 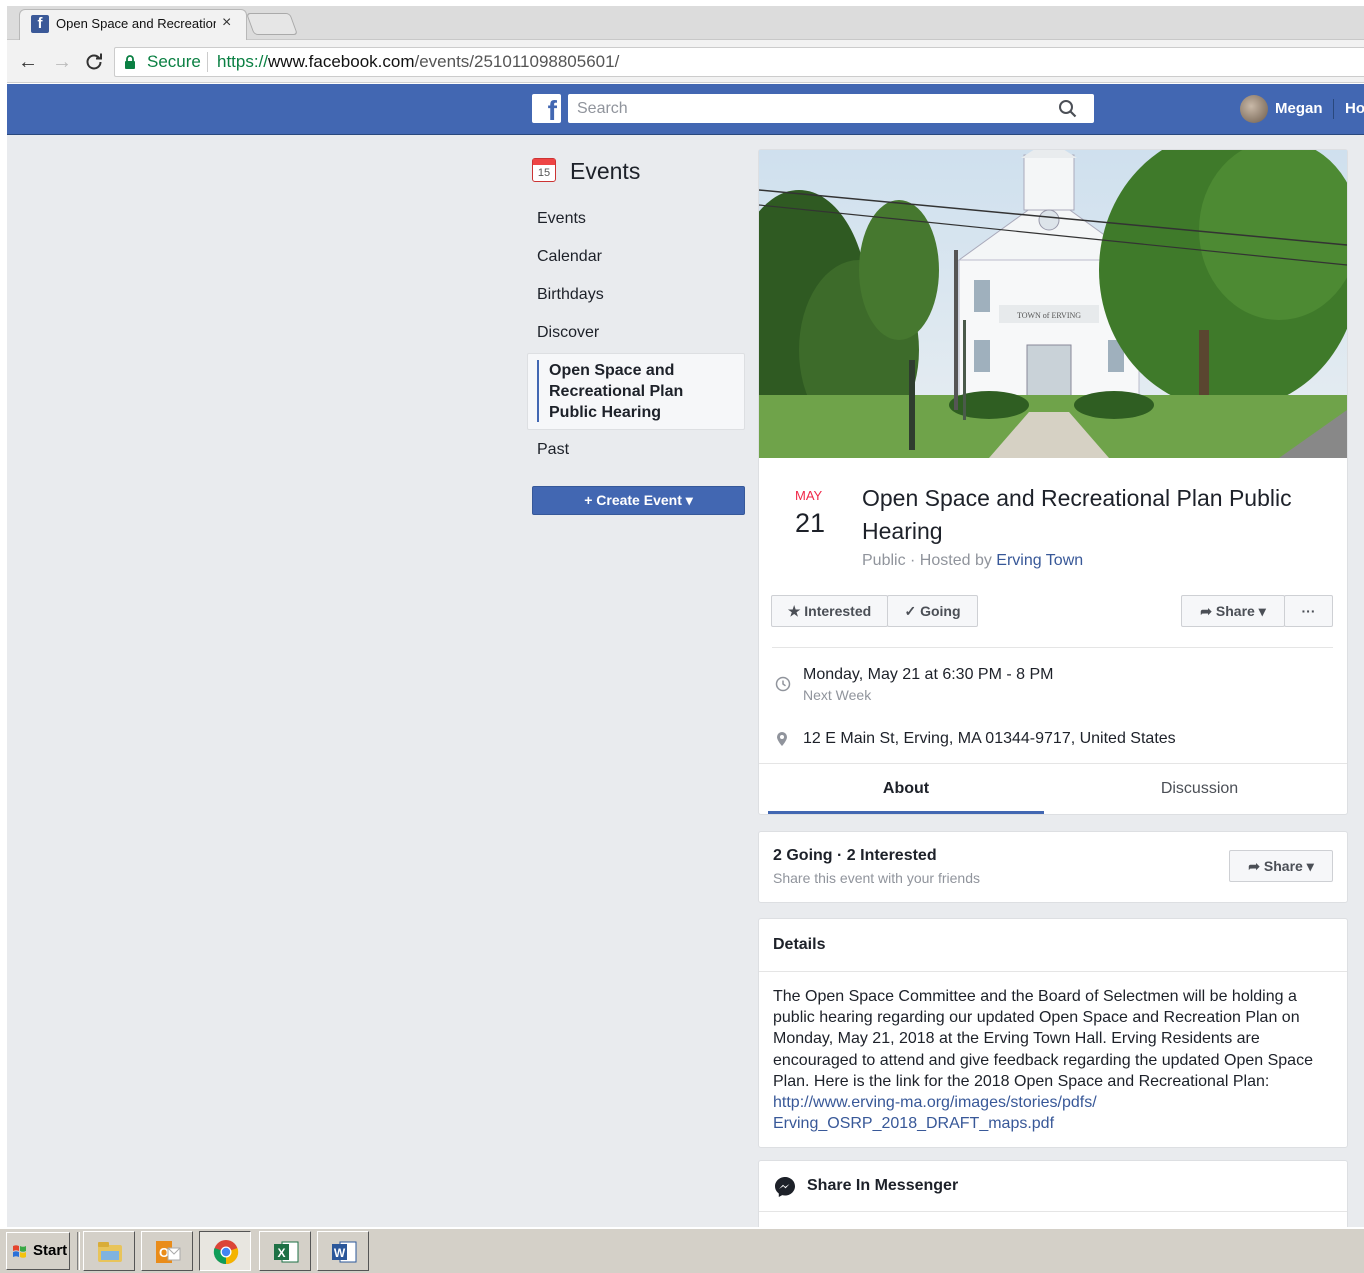 I want to click on taskbar-divider, so click(x=78, y=1251).